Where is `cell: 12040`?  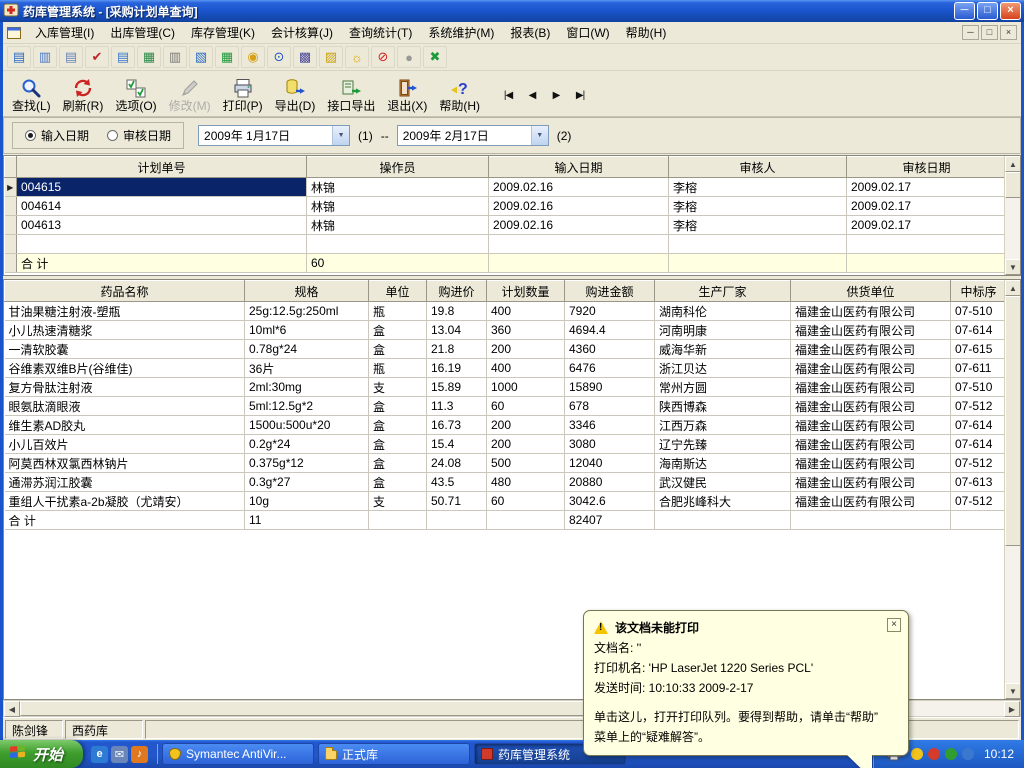 cell: 12040 is located at coordinates (609, 463).